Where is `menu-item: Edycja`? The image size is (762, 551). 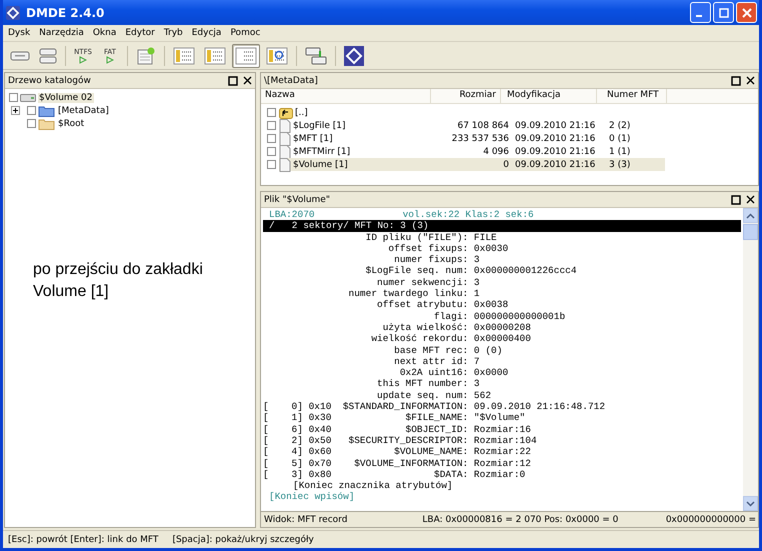
menu-item: Edycja is located at coordinates (207, 33).